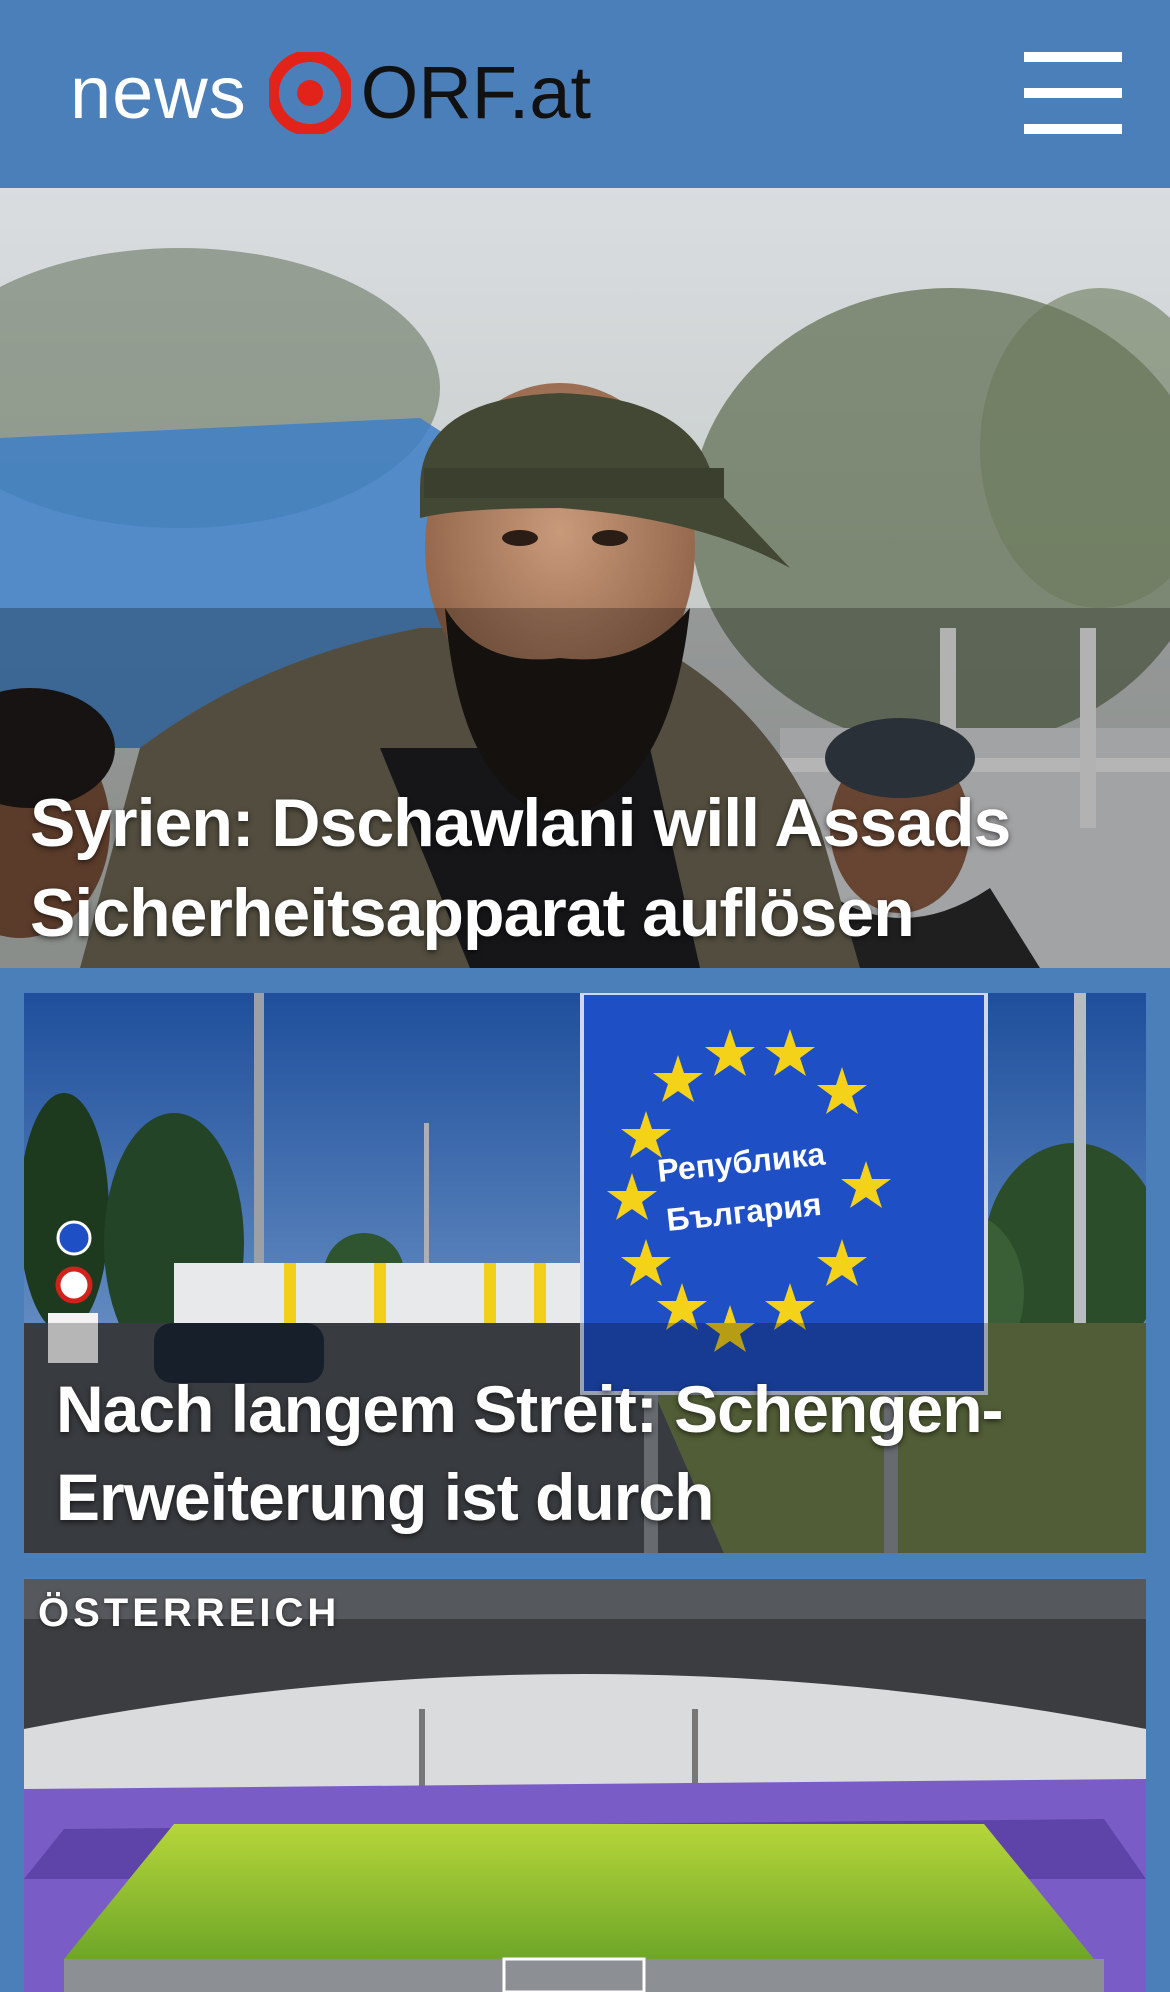 The width and height of the screenshot is (1170, 1992). Describe the element at coordinates (309, 93) in the screenshot. I see `orf-target-icon` at that location.